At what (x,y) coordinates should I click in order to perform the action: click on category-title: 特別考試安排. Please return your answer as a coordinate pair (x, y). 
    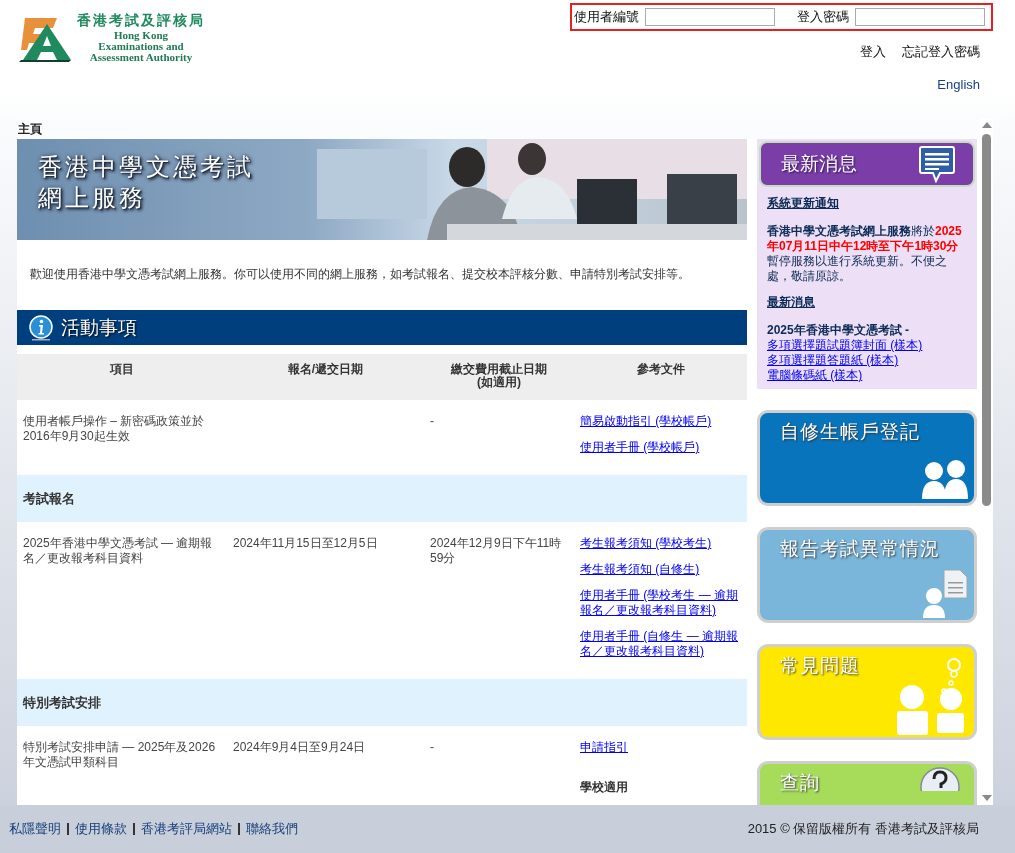
    Looking at the image, I should click on (62, 702).